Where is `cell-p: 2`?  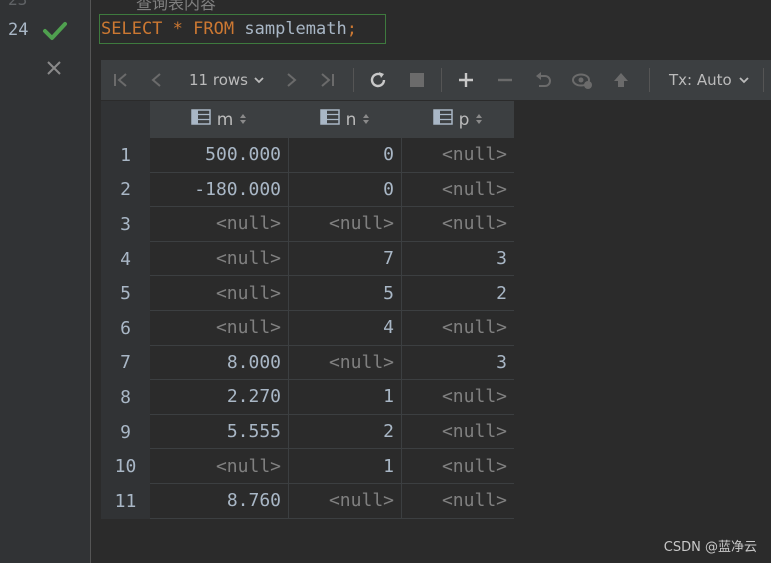
cell-p: 2 is located at coordinates (458, 293).